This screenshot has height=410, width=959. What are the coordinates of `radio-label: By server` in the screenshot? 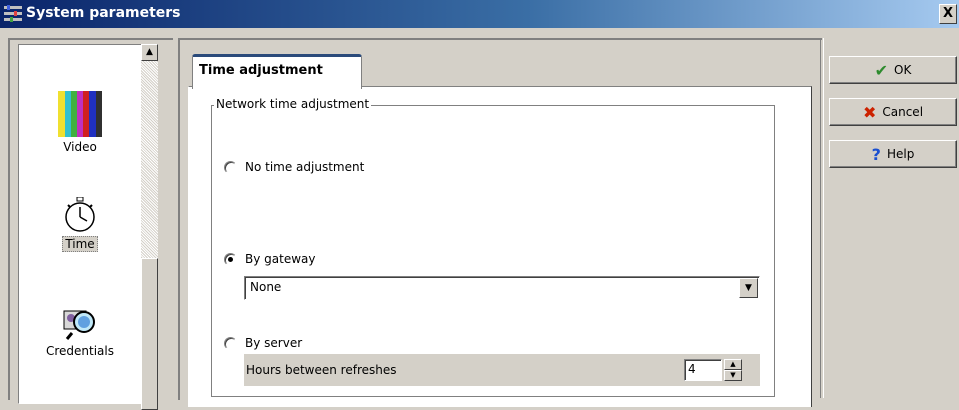 It's located at (274, 343).